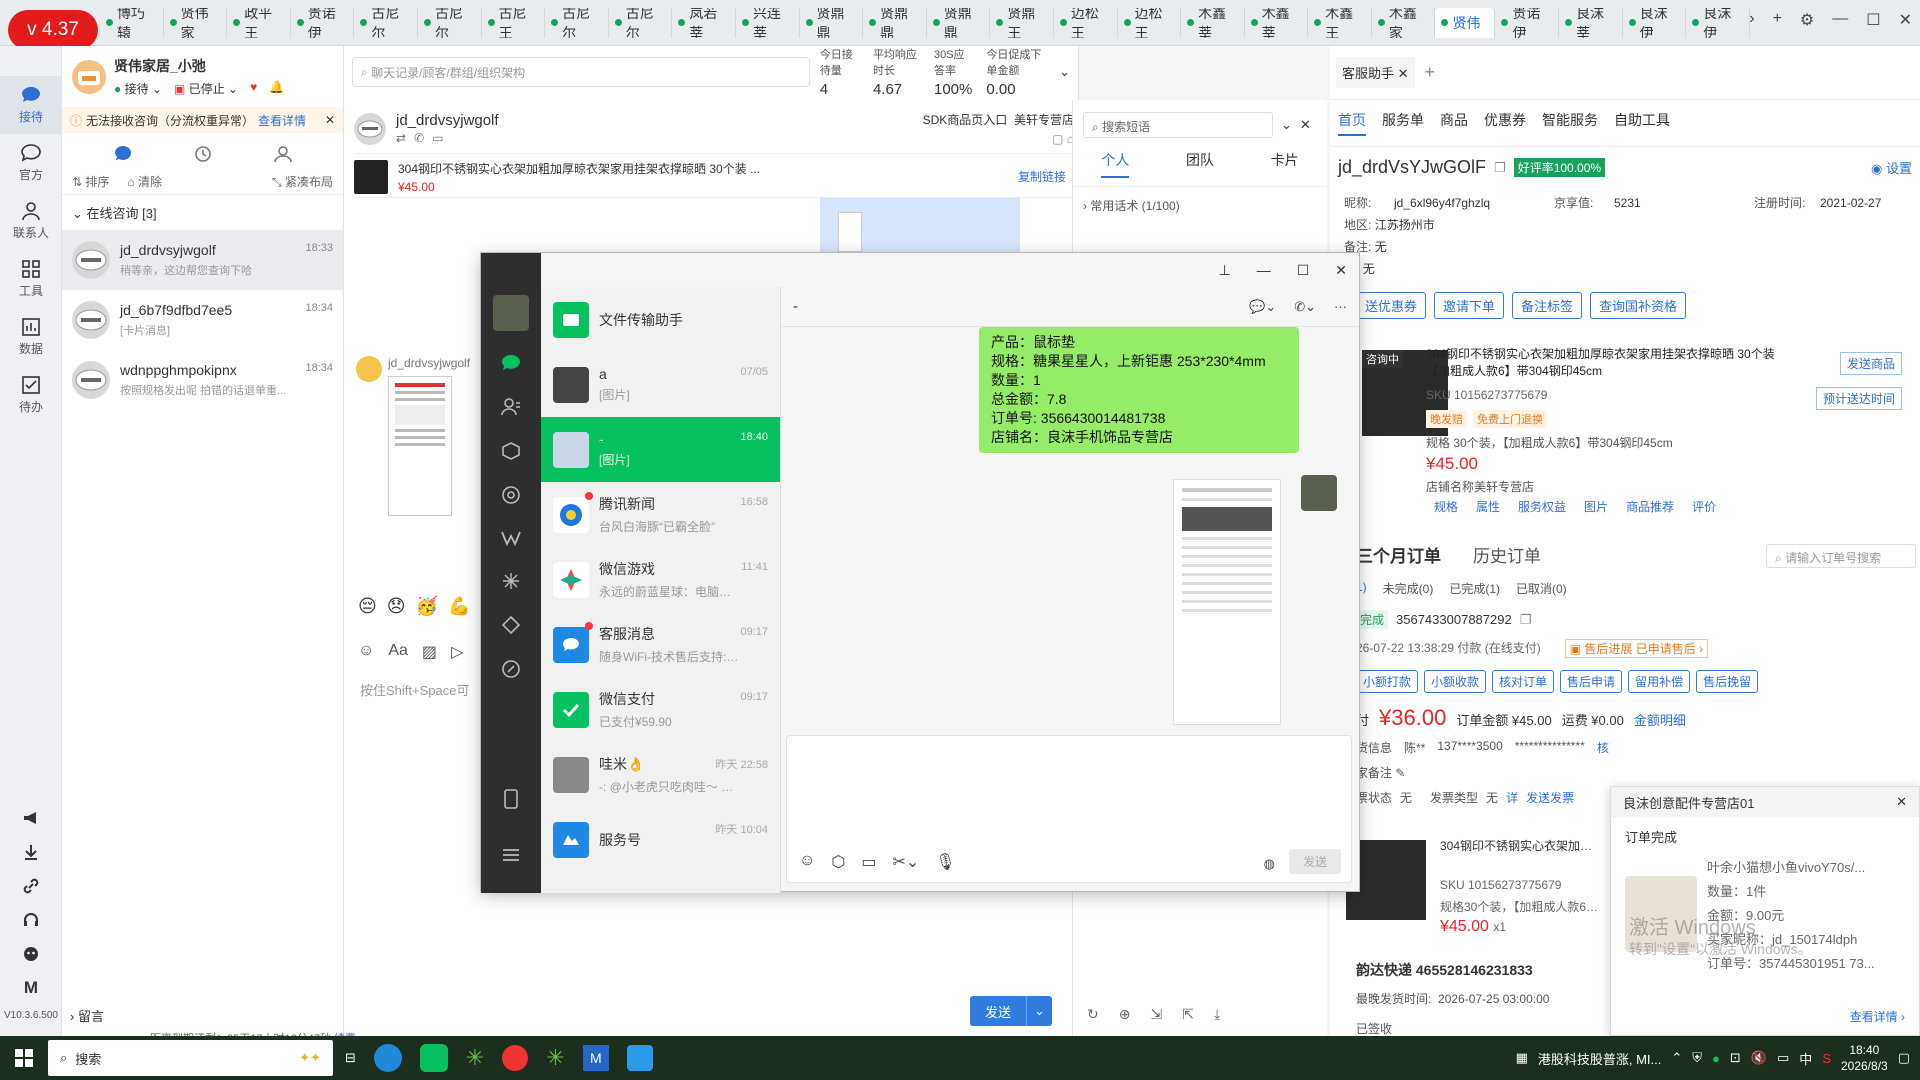 This screenshot has width=1920, height=1080. I want to click on order-remark: 家备注 ✎, so click(1616, 772).